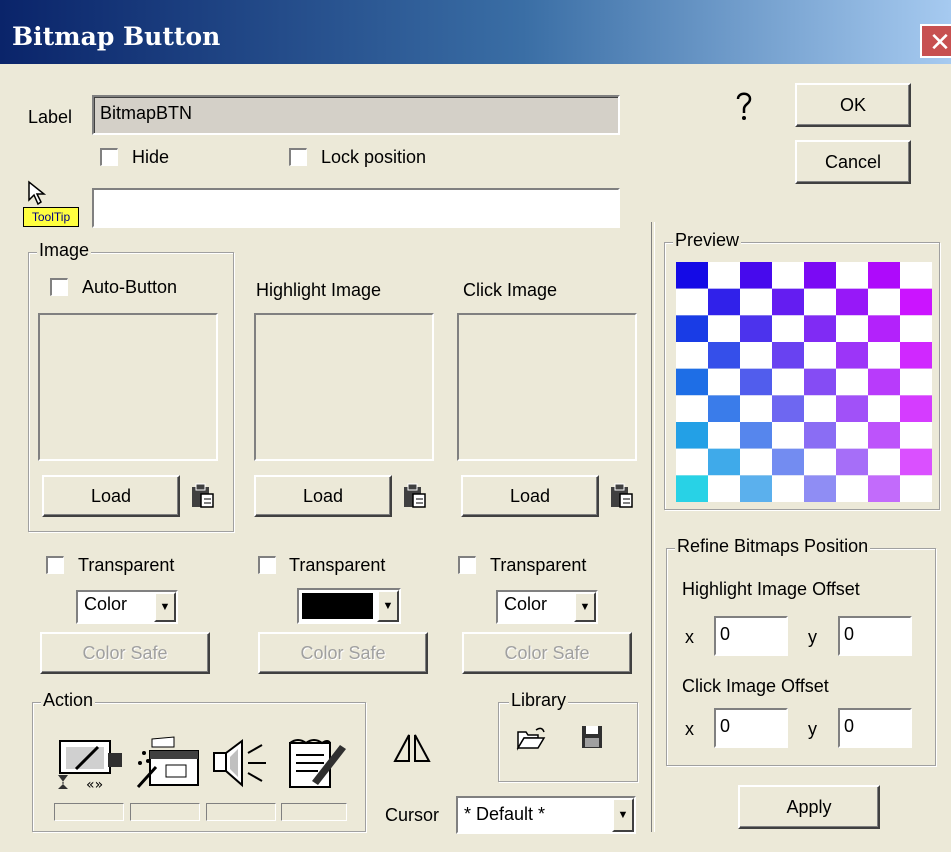 Image resolution: width=951 pixels, height=852 pixels. What do you see at coordinates (343, 653) in the screenshot?
I see `color-safe-button-highlight: Color Safe` at bounding box center [343, 653].